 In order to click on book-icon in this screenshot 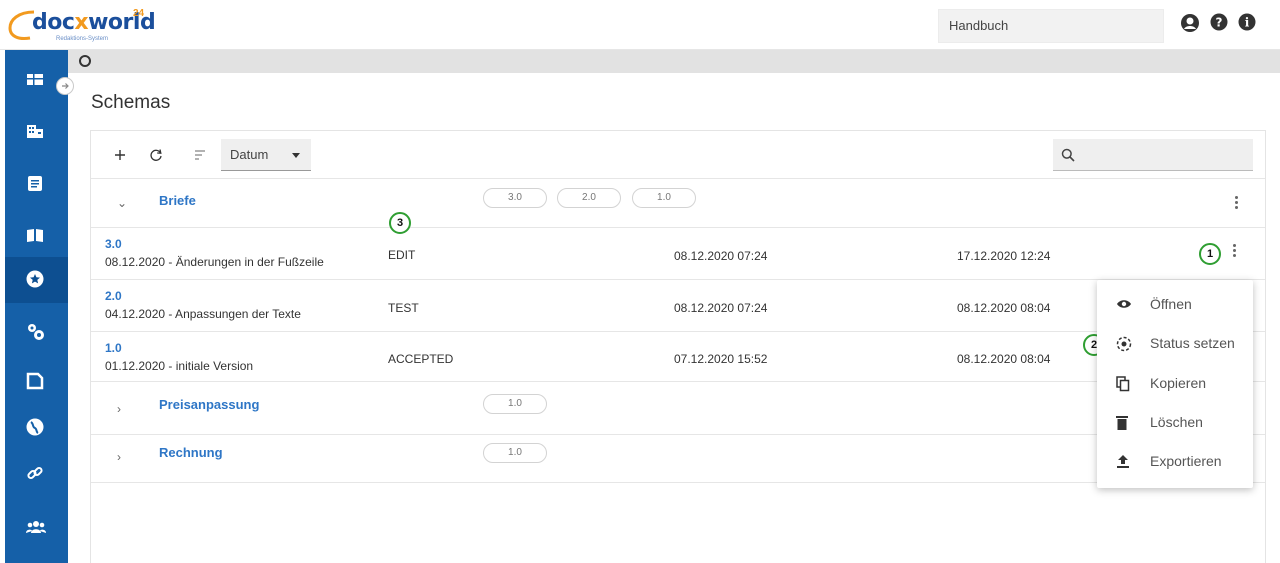, I will do `click(35, 235)`.